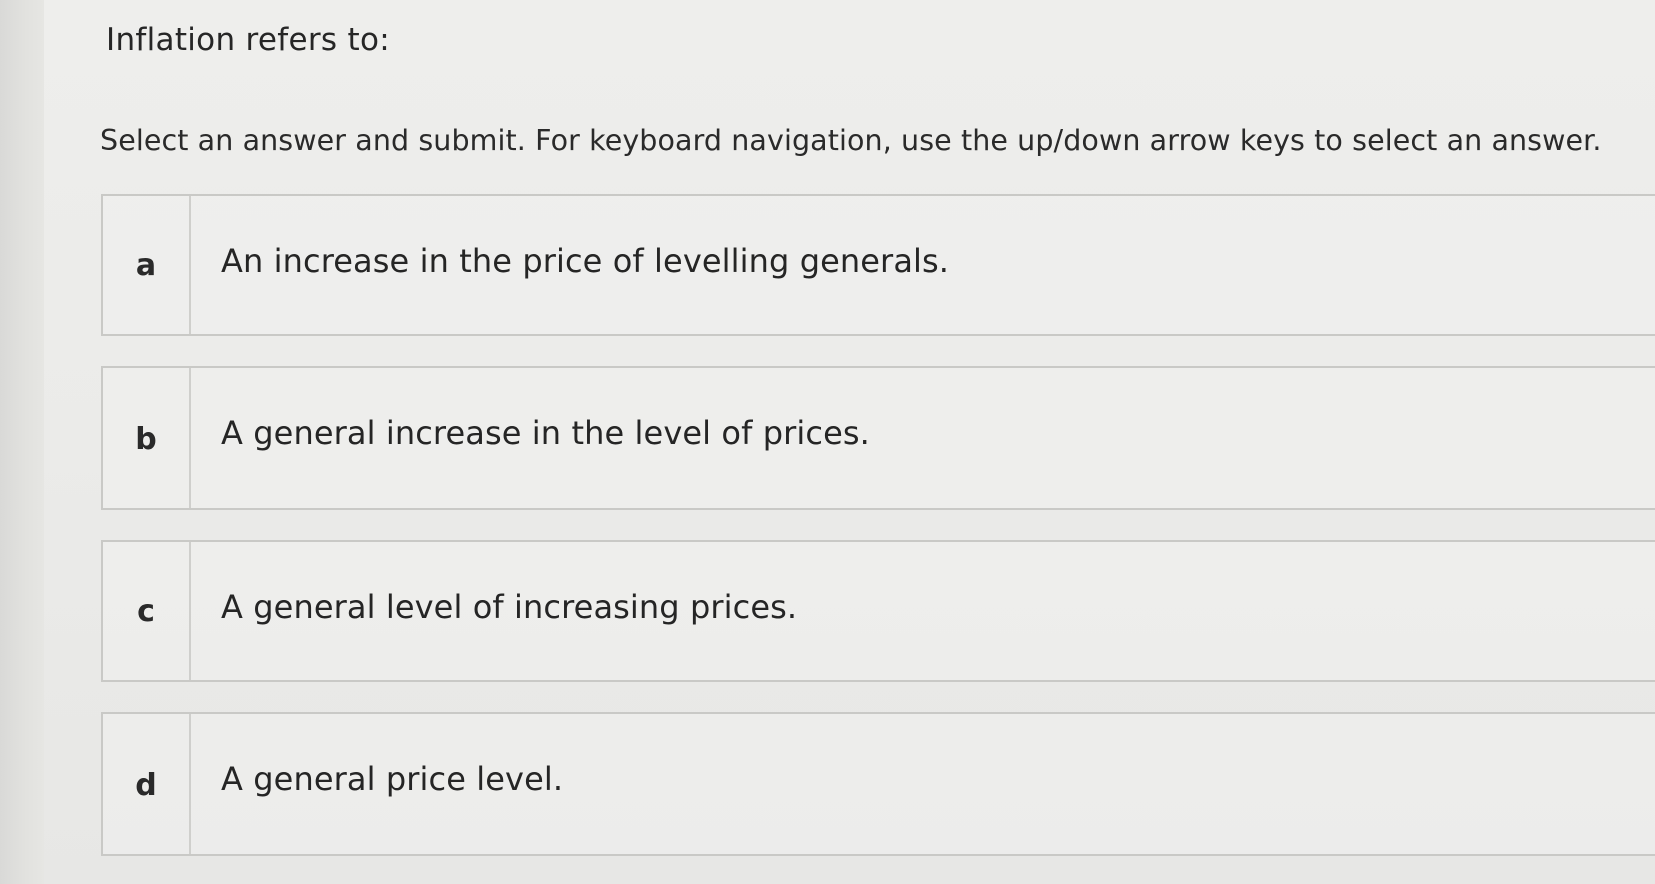 The width and height of the screenshot is (1655, 884). I want to click on choice-letter-a: a, so click(147, 265).